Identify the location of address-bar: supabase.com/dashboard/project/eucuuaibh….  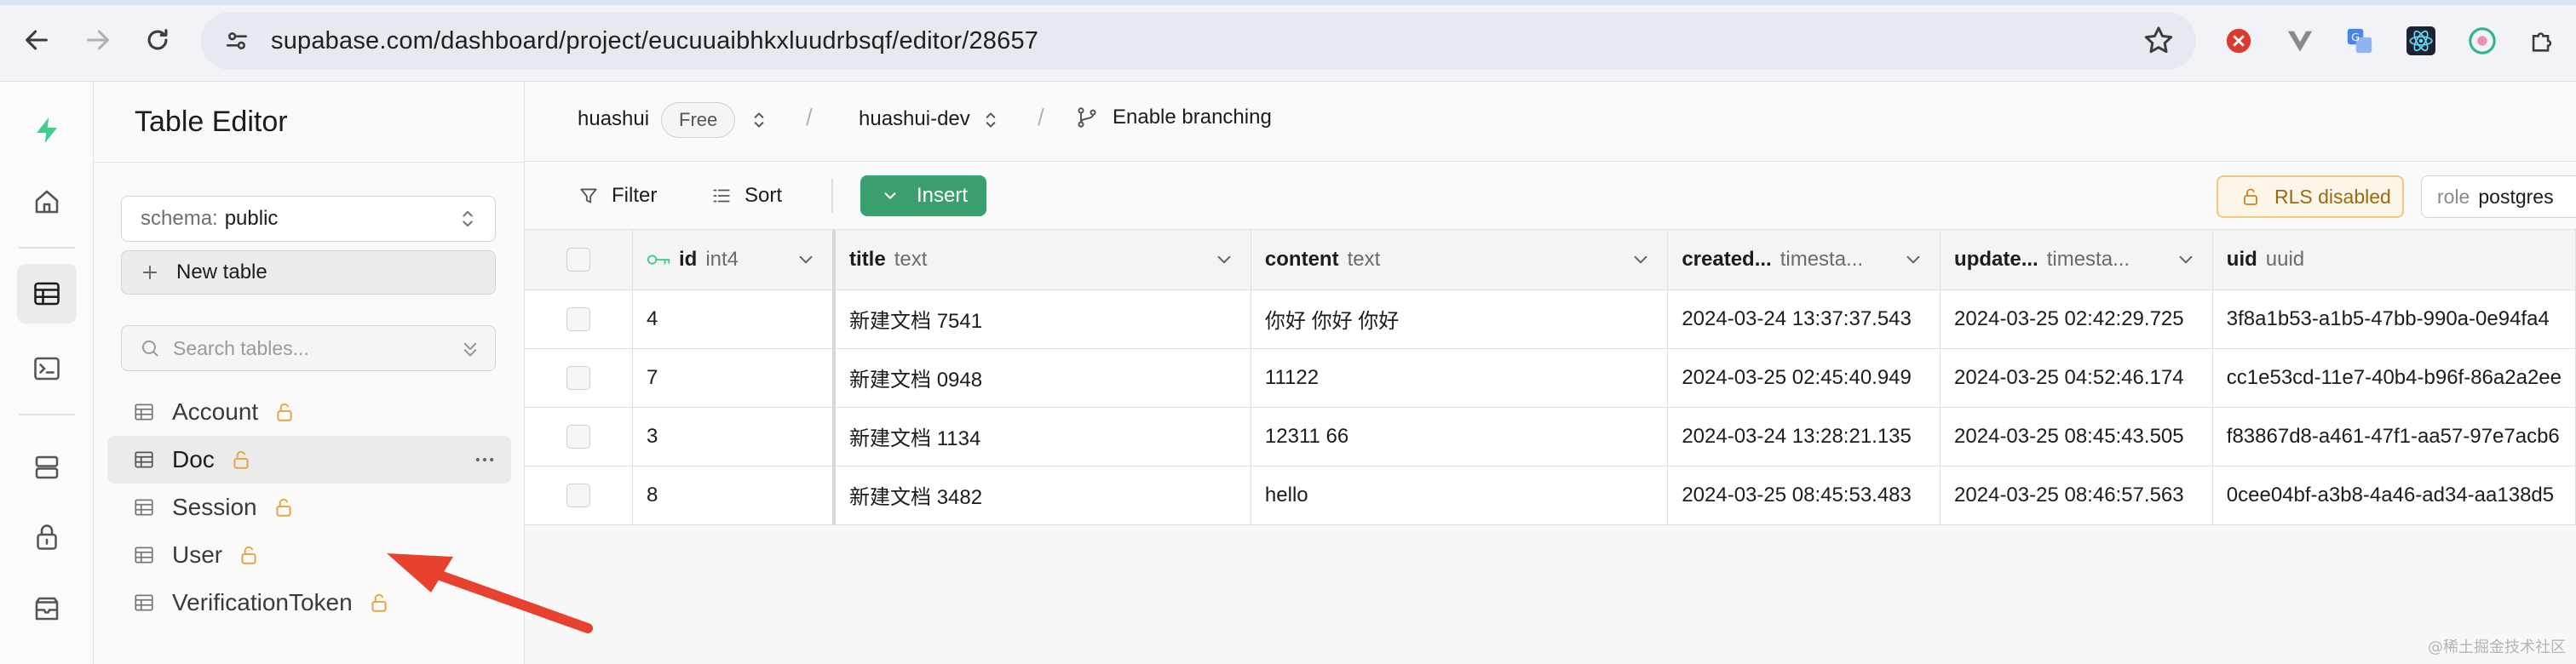
(1198, 41).